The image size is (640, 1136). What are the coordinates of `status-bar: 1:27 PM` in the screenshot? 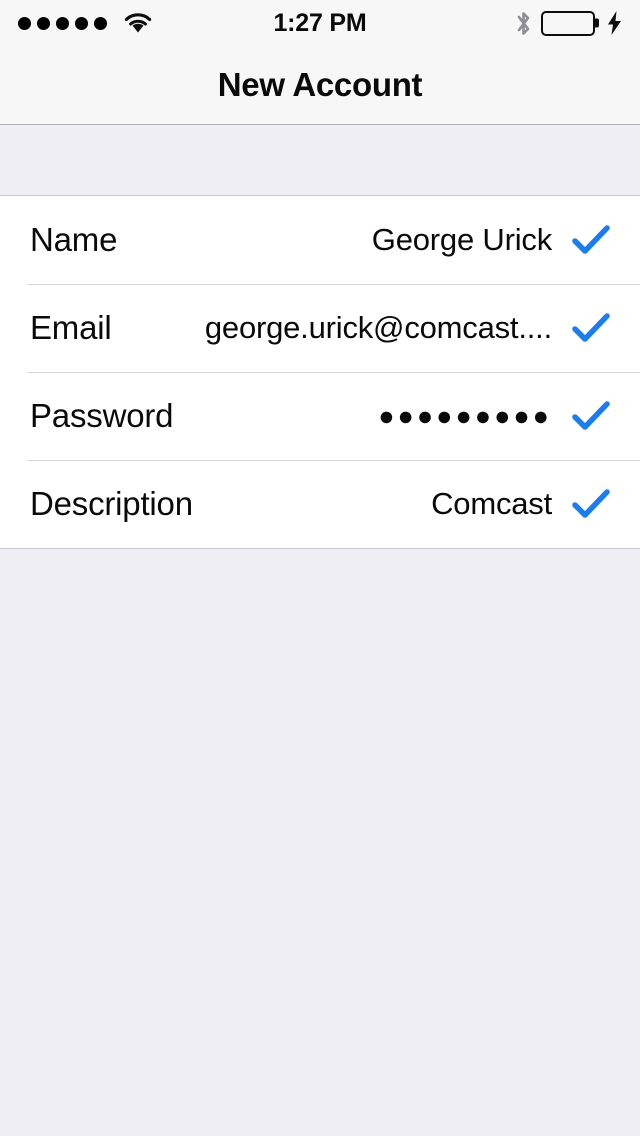 It's located at (320, 23).